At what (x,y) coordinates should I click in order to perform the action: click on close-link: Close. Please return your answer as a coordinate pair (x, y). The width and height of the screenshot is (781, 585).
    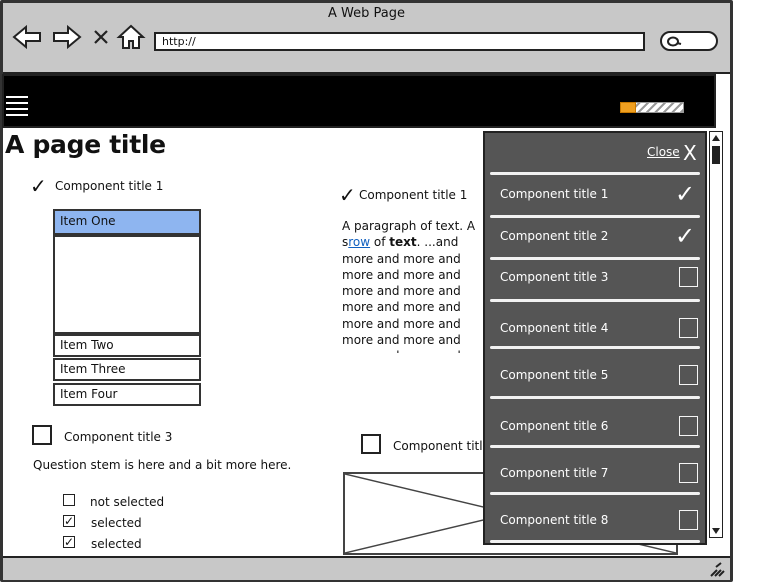
    Looking at the image, I should click on (663, 152).